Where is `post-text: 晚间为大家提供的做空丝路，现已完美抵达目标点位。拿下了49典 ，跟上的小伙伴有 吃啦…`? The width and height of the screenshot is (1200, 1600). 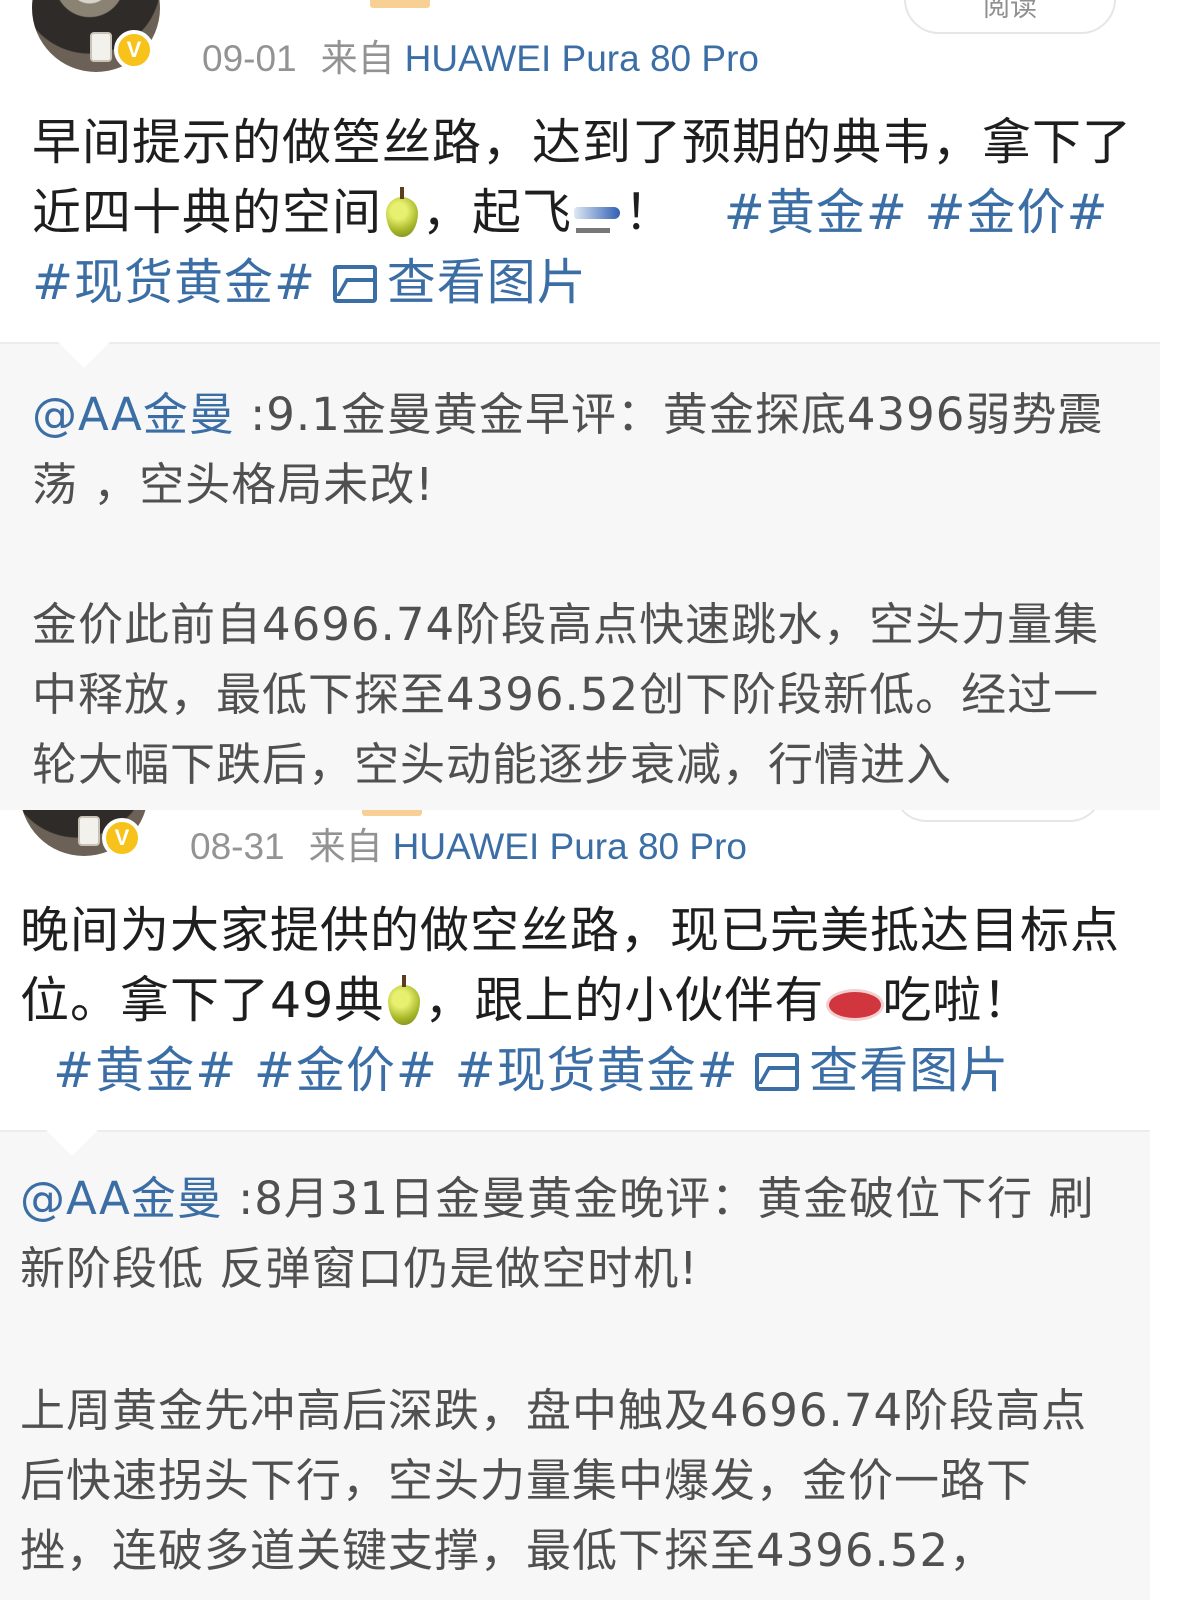
post-text: 晚间为大家提供的做空丝路，现已完美抵达目标点位。拿下了49典 ，跟上的小伙伴有 吃啦… is located at coordinates (570, 1001).